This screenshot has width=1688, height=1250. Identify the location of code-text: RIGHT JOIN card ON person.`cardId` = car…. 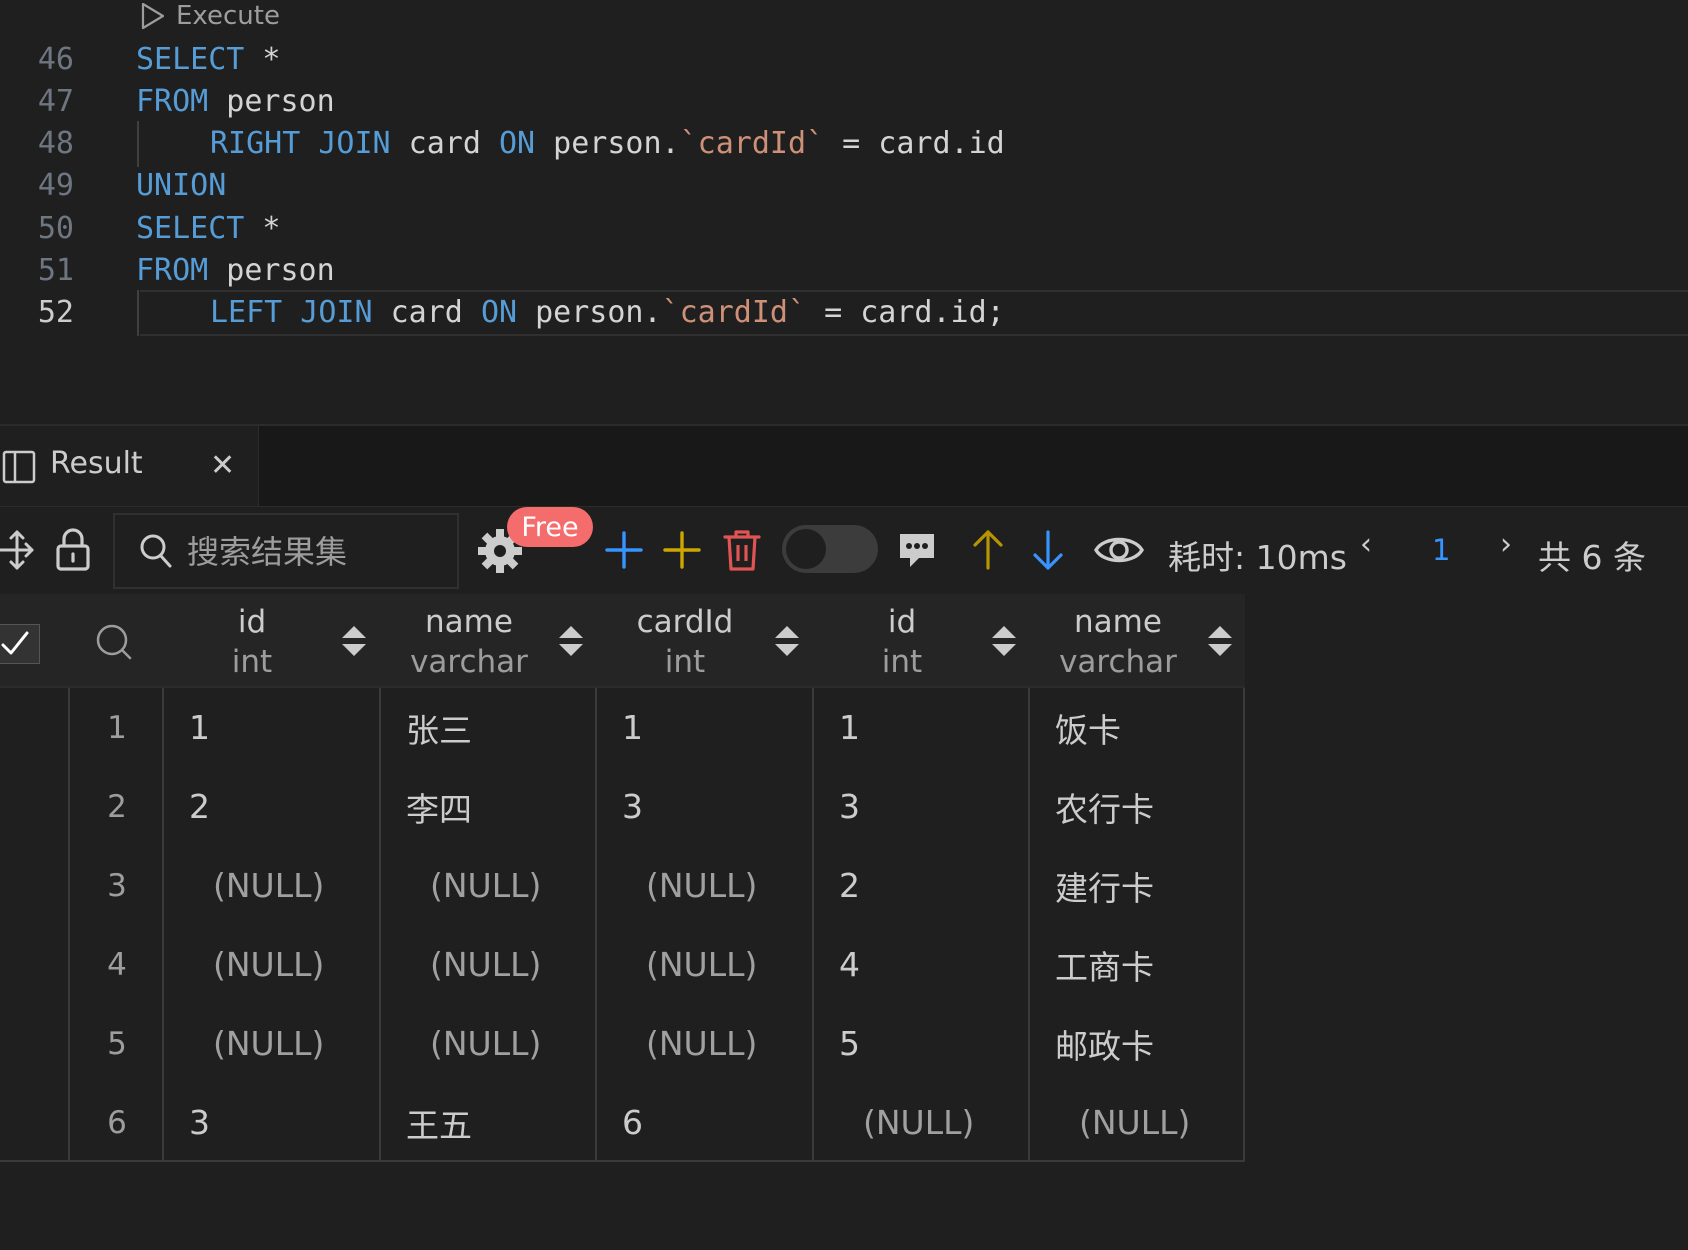
(607, 143).